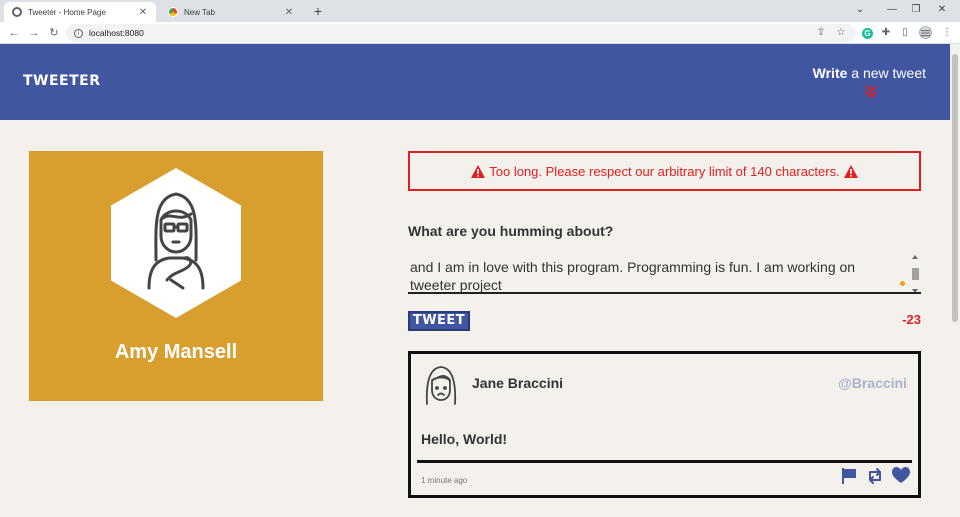 This screenshot has height=517, width=960. What do you see at coordinates (925, 33) in the screenshot?
I see `profile-avatar-icon` at bounding box center [925, 33].